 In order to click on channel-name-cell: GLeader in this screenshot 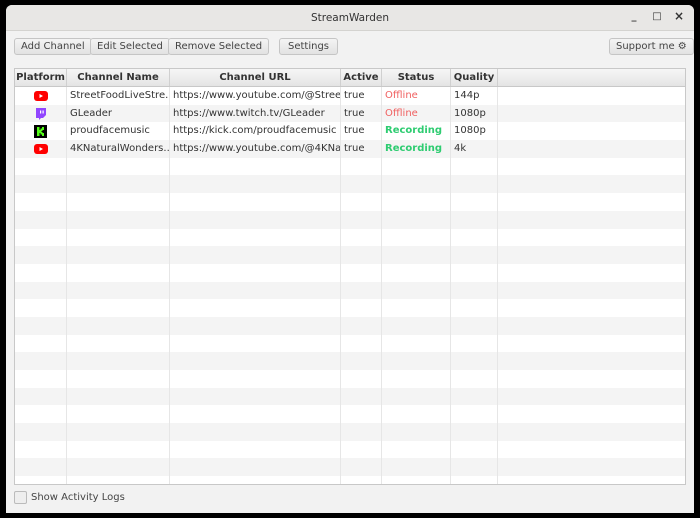, I will do `click(118, 113)`.